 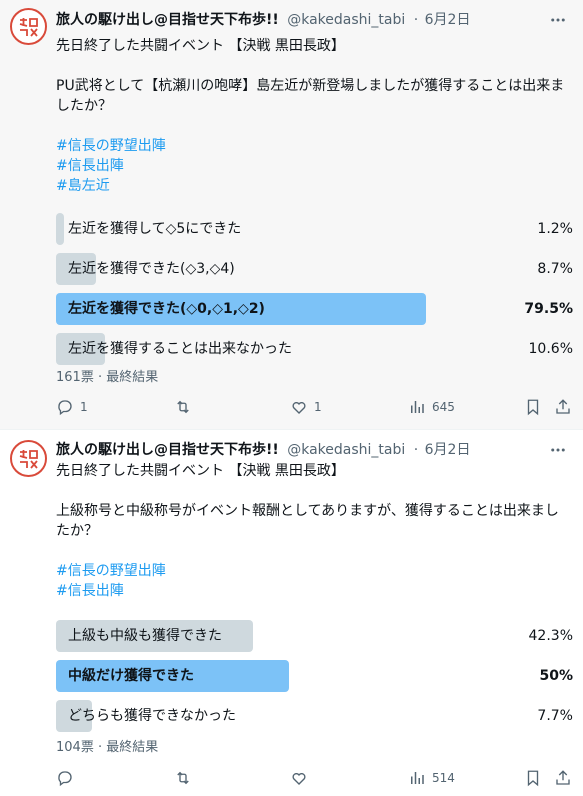 What do you see at coordinates (555, 716) in the screenshot?
I see `poll-option-percent: 7.7%` at bounding box center [555, 716].